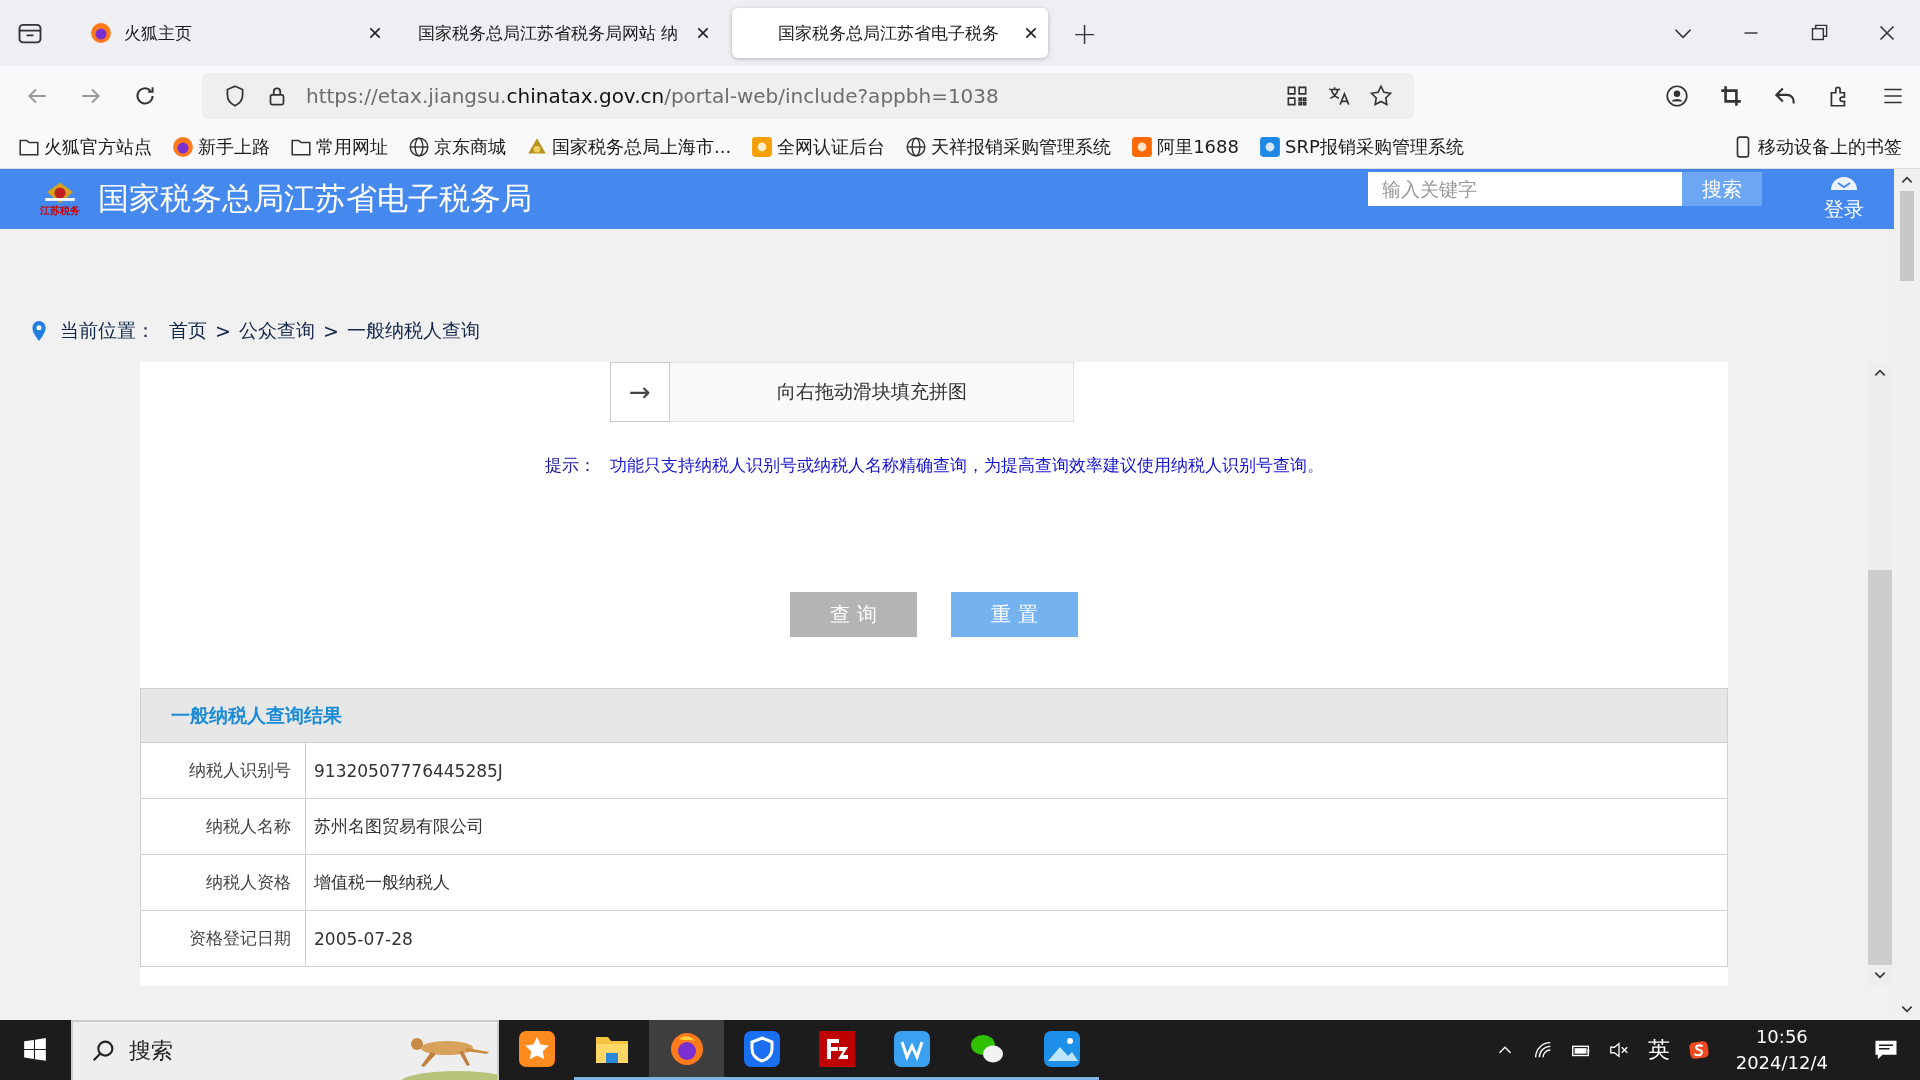 Image resolution: width=1920 pixels, height=1080 pixels. I want to click on site-title: 国家税务总局江苏省电子税务局, so click(315, 198).